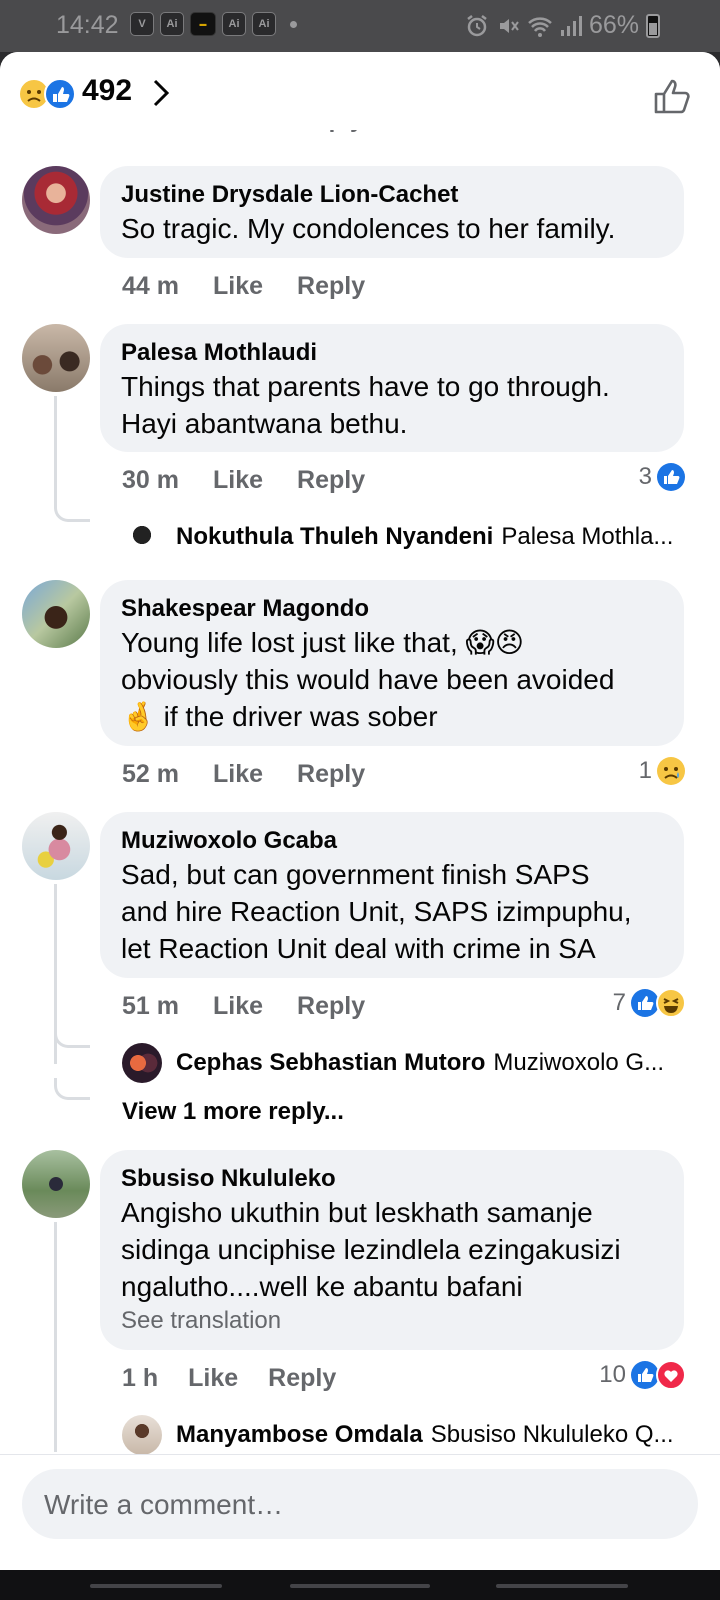 The width and height of the screenshot is (720, 1600). What do you see at coordinates (322, 642) in the screenshot?
I see `comment-text: Young life lost just like that, 😱😠` at bounding box center [322, 642].